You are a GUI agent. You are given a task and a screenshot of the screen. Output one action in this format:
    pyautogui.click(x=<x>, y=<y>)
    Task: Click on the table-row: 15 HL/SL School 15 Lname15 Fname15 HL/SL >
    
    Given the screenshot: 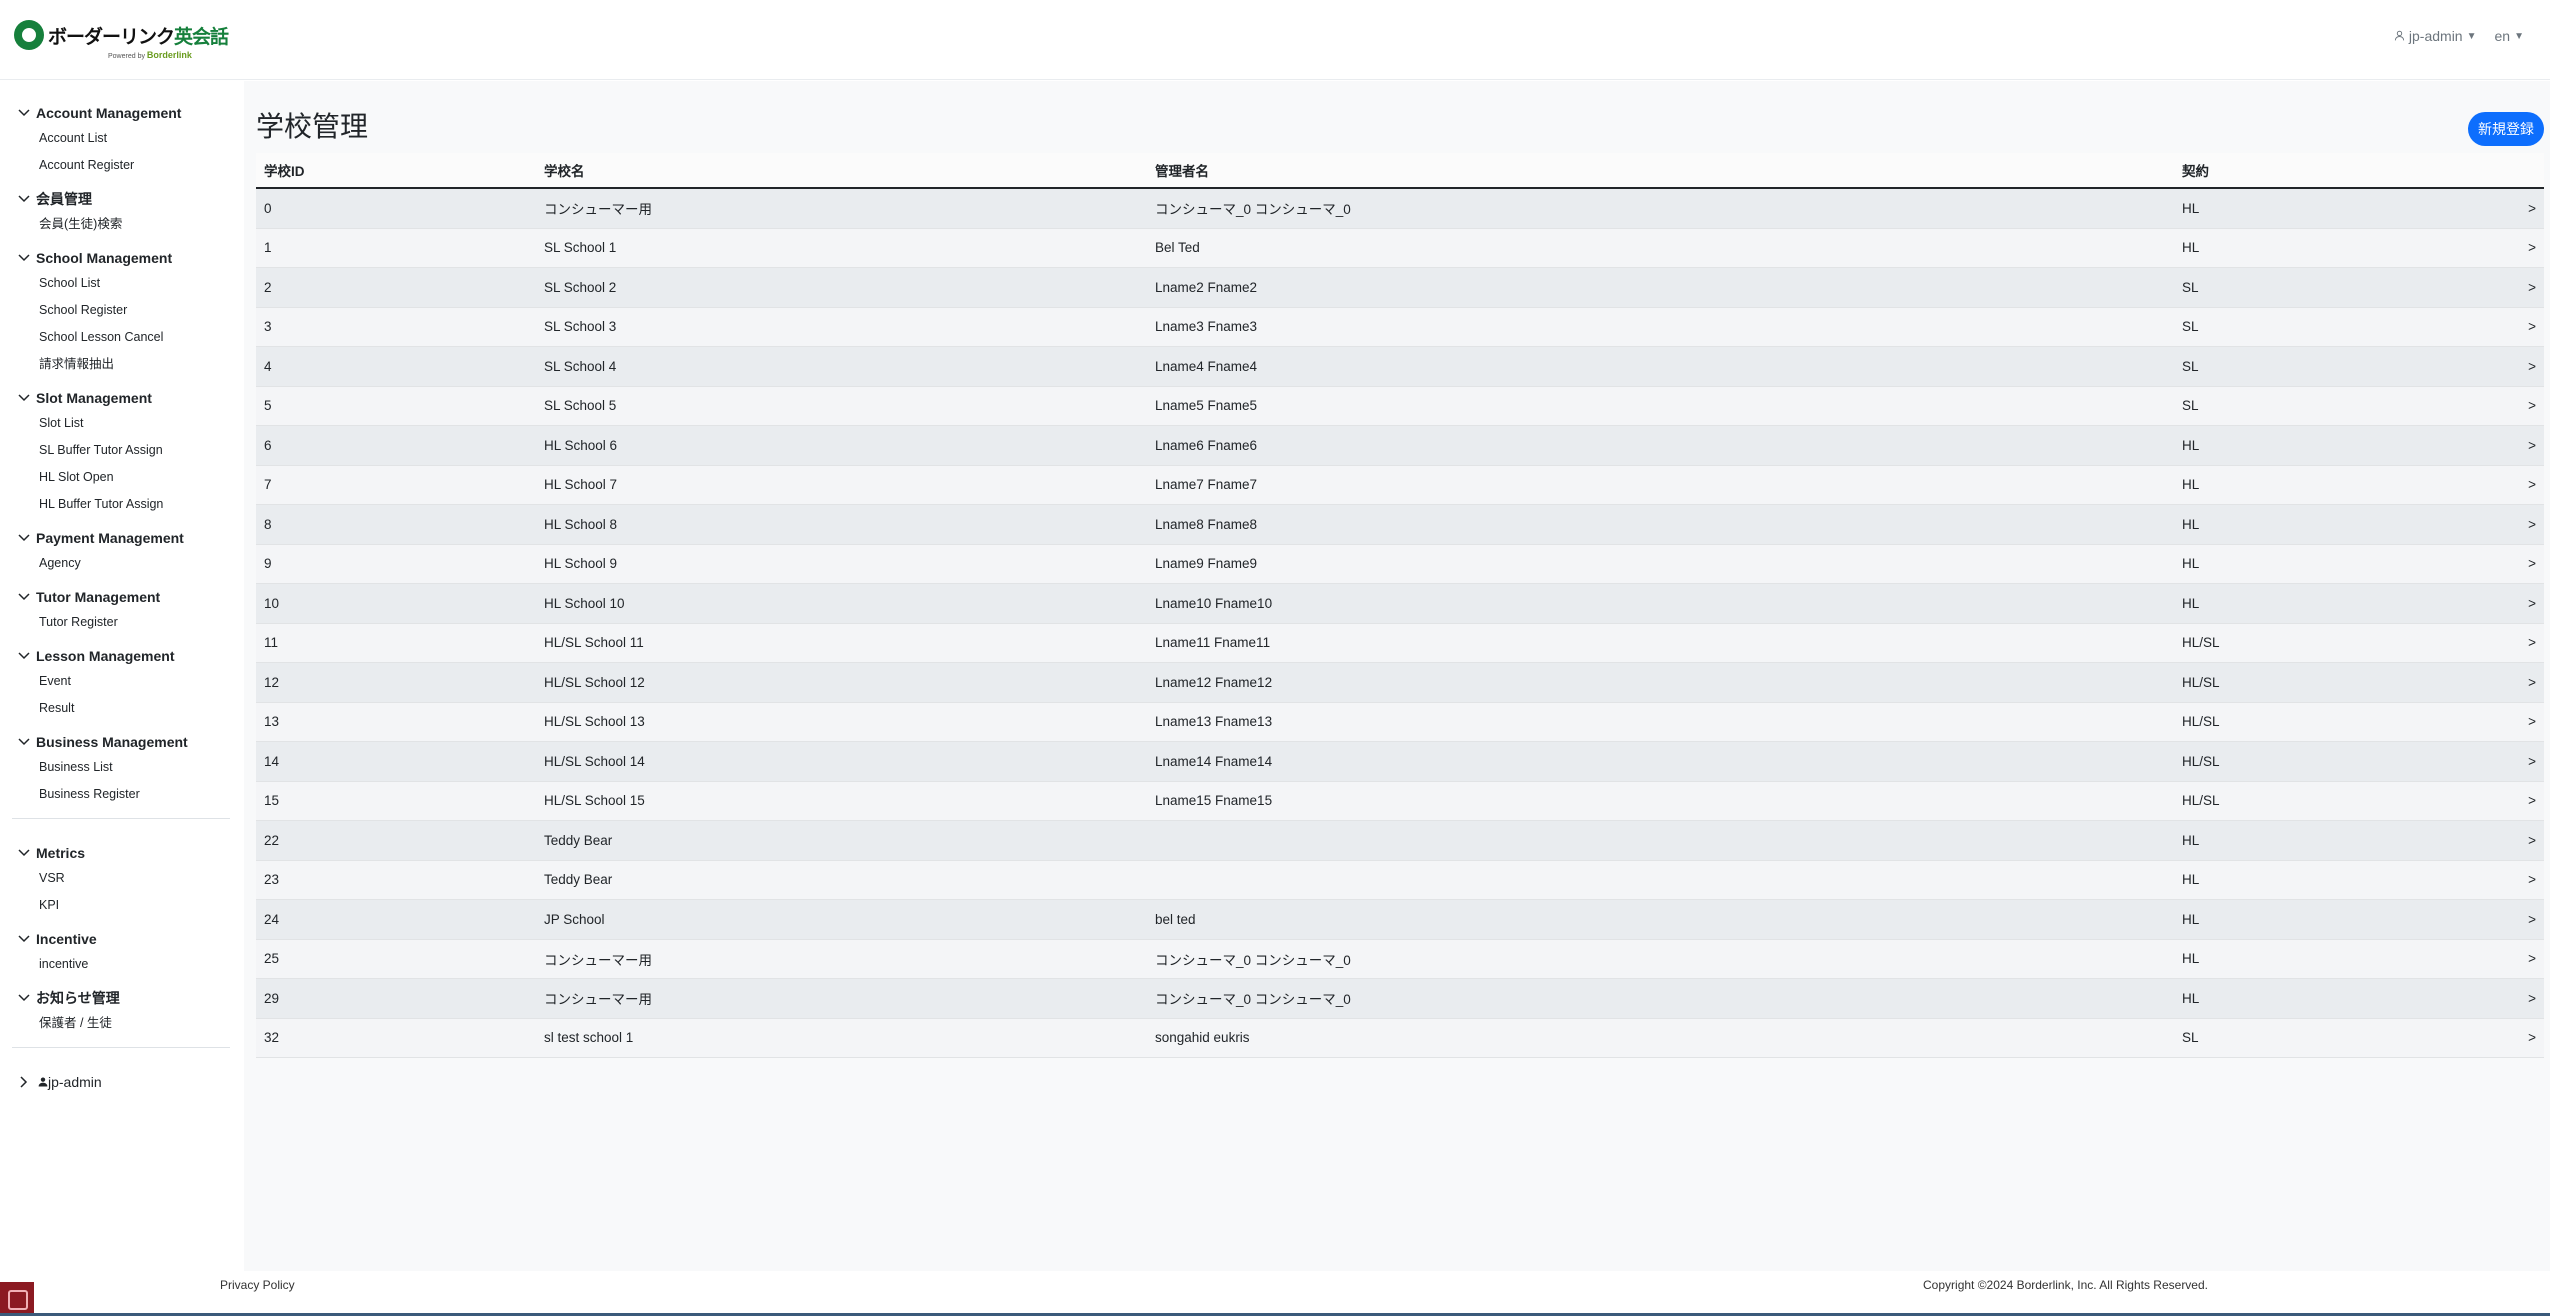 What is the action you would take?
    pyautogui.click(x=1400, y=801)
    